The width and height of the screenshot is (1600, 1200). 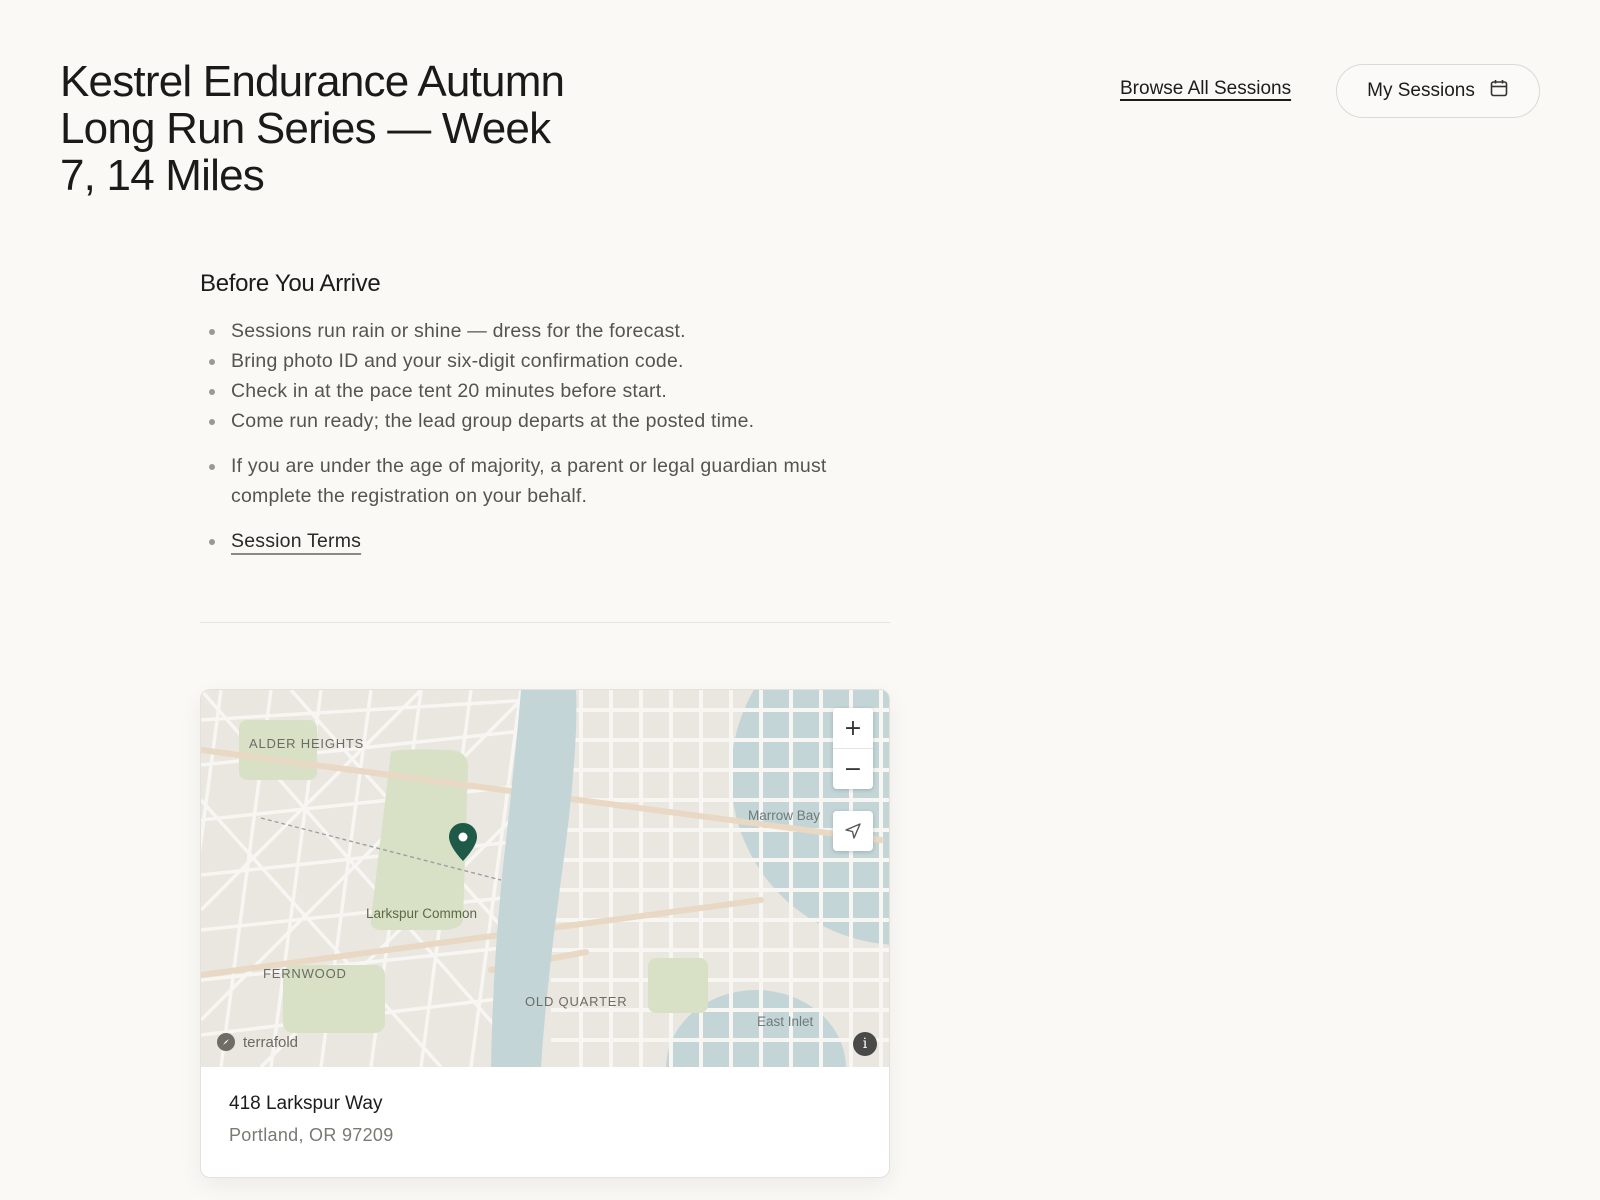 I want to click on district-label: ALDER HEIGHTS, so click(x=307, y=743).